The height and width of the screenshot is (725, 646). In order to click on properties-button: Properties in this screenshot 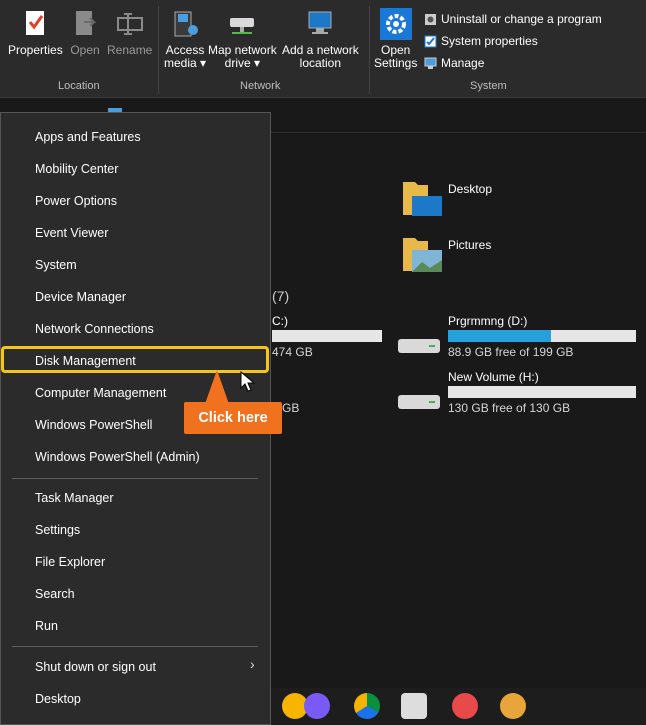, I will do `click(35, 32)`.